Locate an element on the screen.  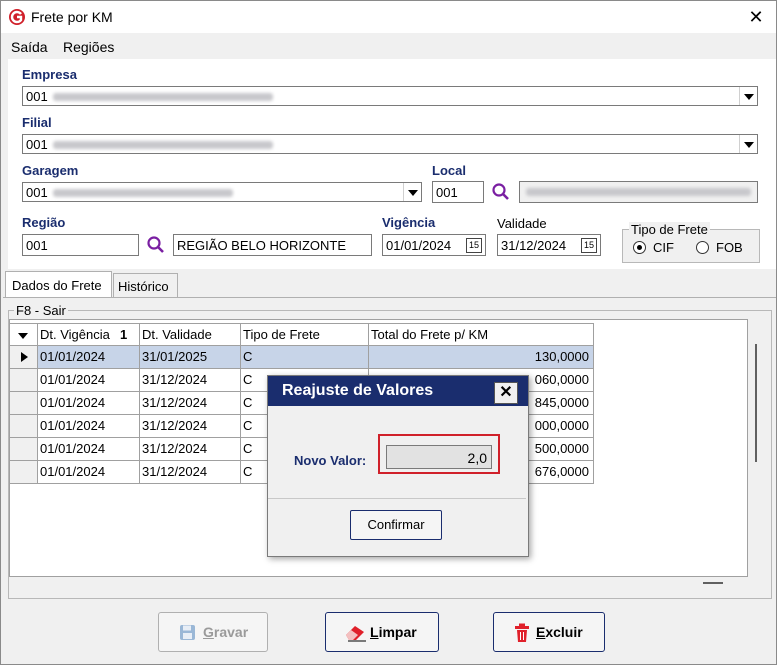
gravar-rest: ravar is located at coordinates (231, 632).